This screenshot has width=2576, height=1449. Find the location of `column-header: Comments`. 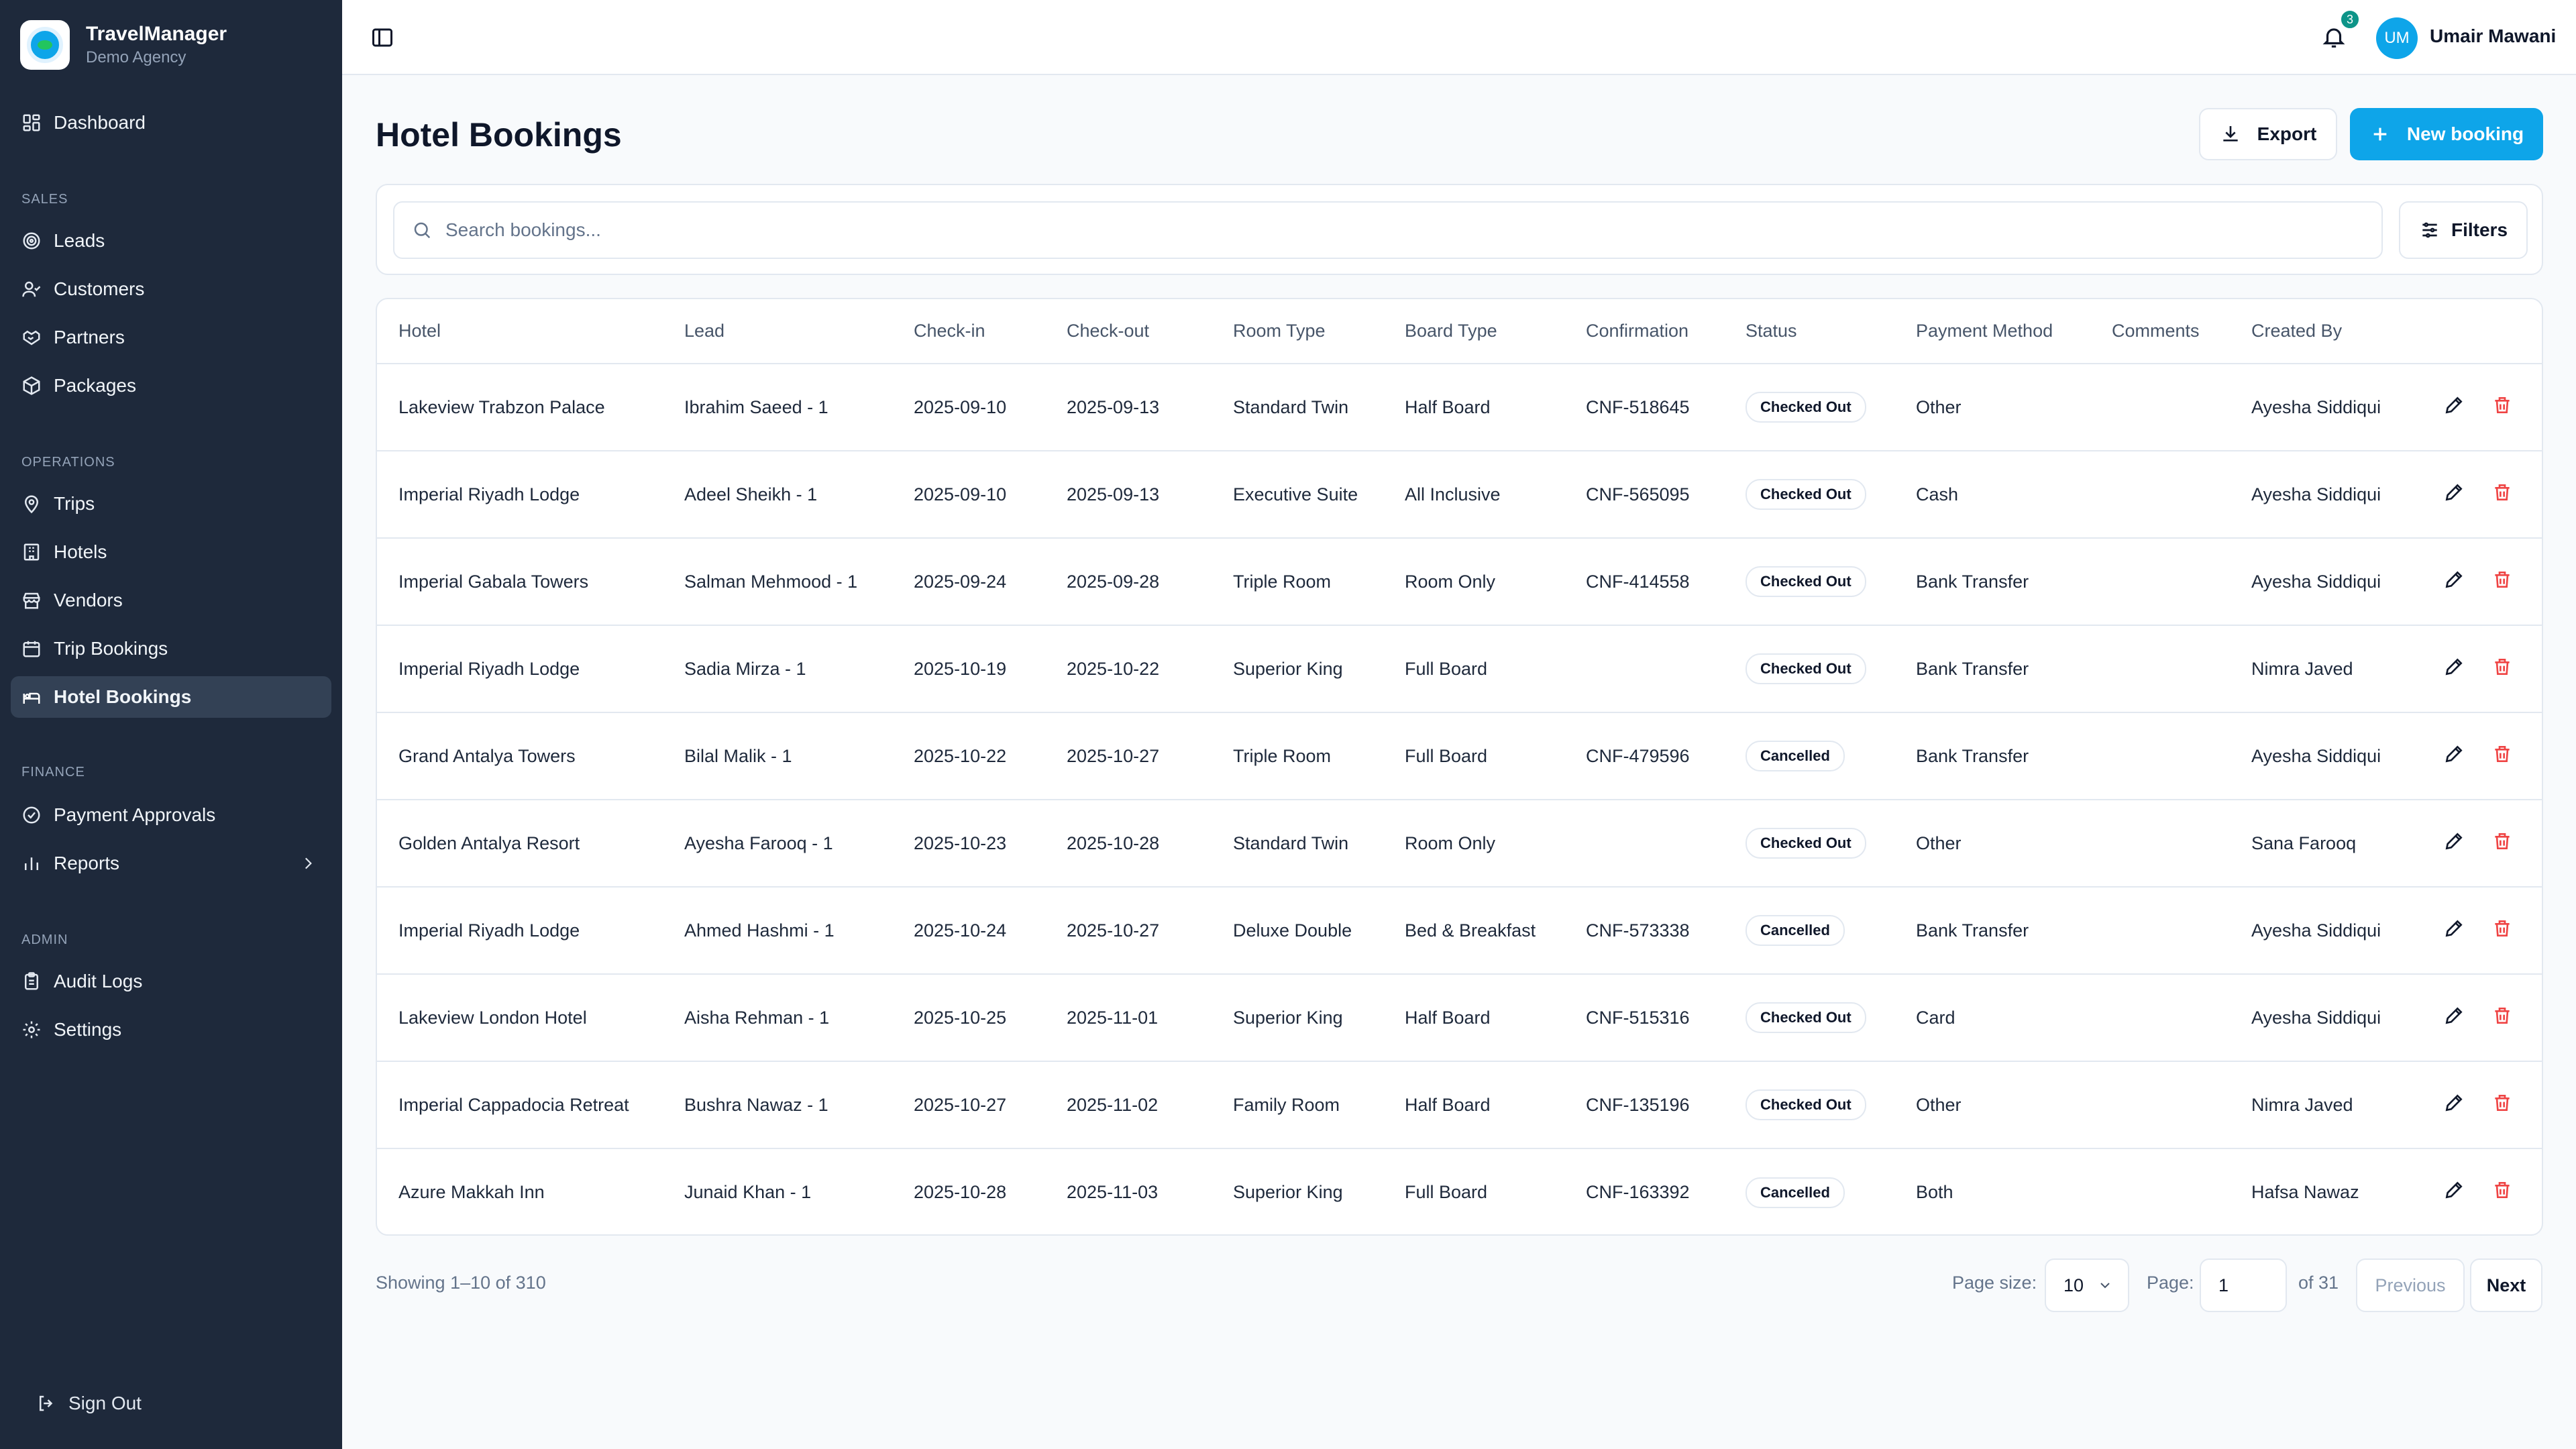

column-header: Comments is located at coordinates (2160, 331).